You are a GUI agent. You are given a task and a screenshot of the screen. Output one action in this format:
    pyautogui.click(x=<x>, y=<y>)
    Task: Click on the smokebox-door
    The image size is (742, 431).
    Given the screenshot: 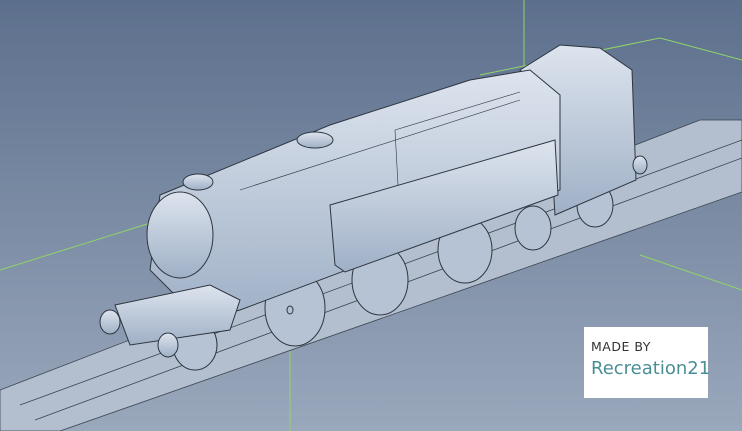 What is the action you would take?
    pyautogui.click(x=180, y=235)
    